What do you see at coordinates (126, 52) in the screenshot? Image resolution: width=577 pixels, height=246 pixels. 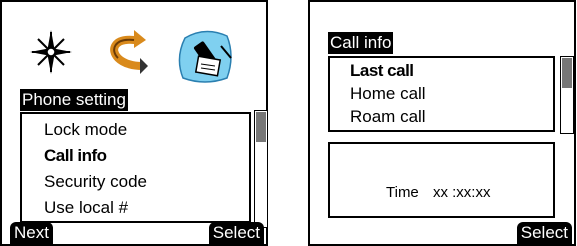 I see `call-arrows-icon` at bounding box center [126, 52].